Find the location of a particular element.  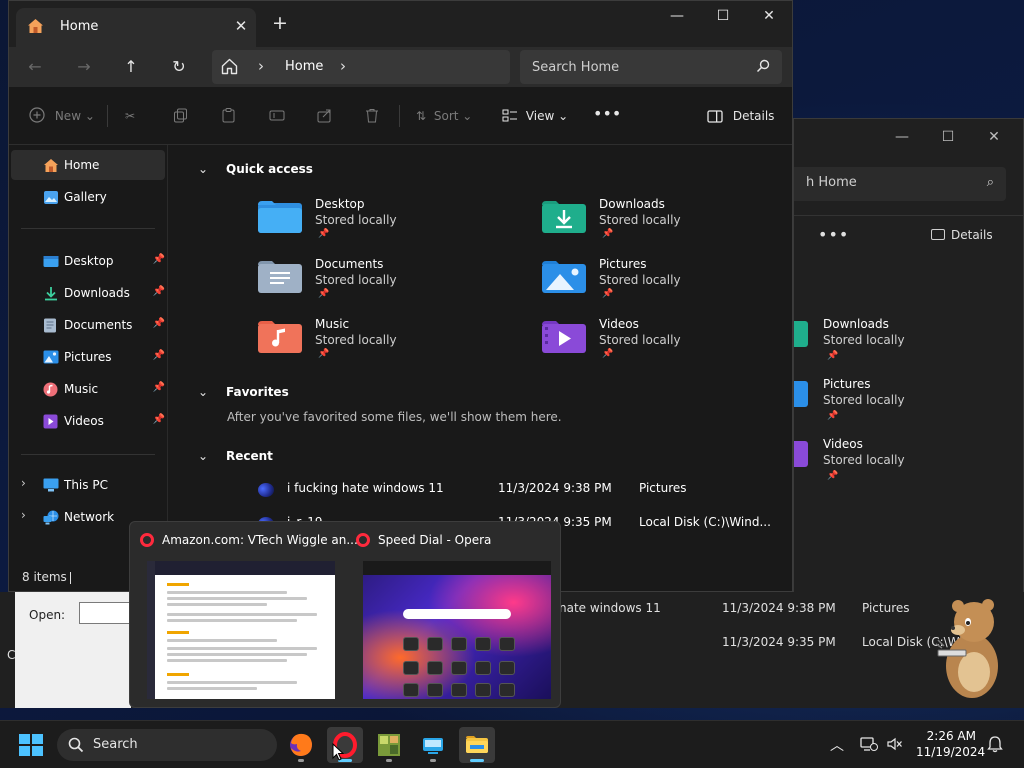

address-box: › Home › is located at coordinates (361, 67).